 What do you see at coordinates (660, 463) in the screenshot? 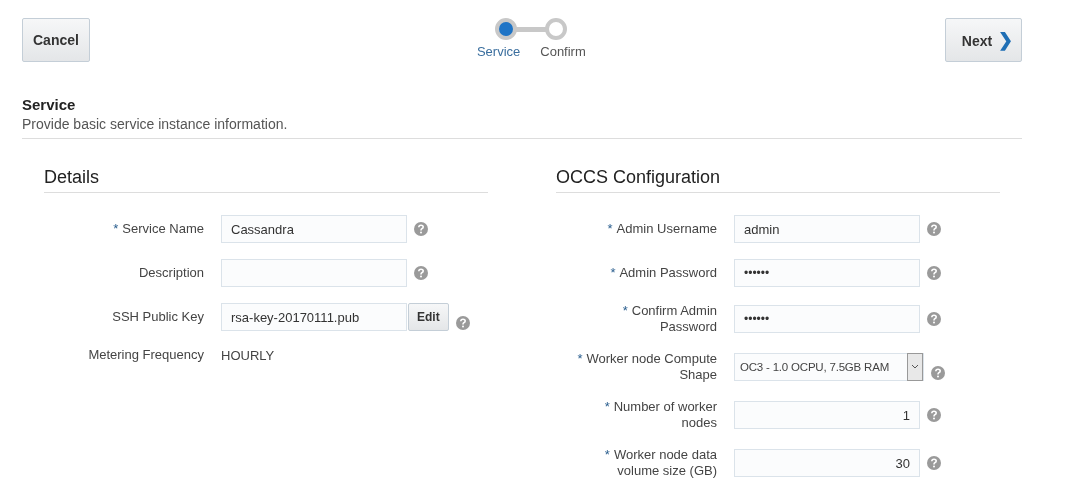
I see `field-label: * Worker node data volume size (GB)` at bounding box center [660, 463].